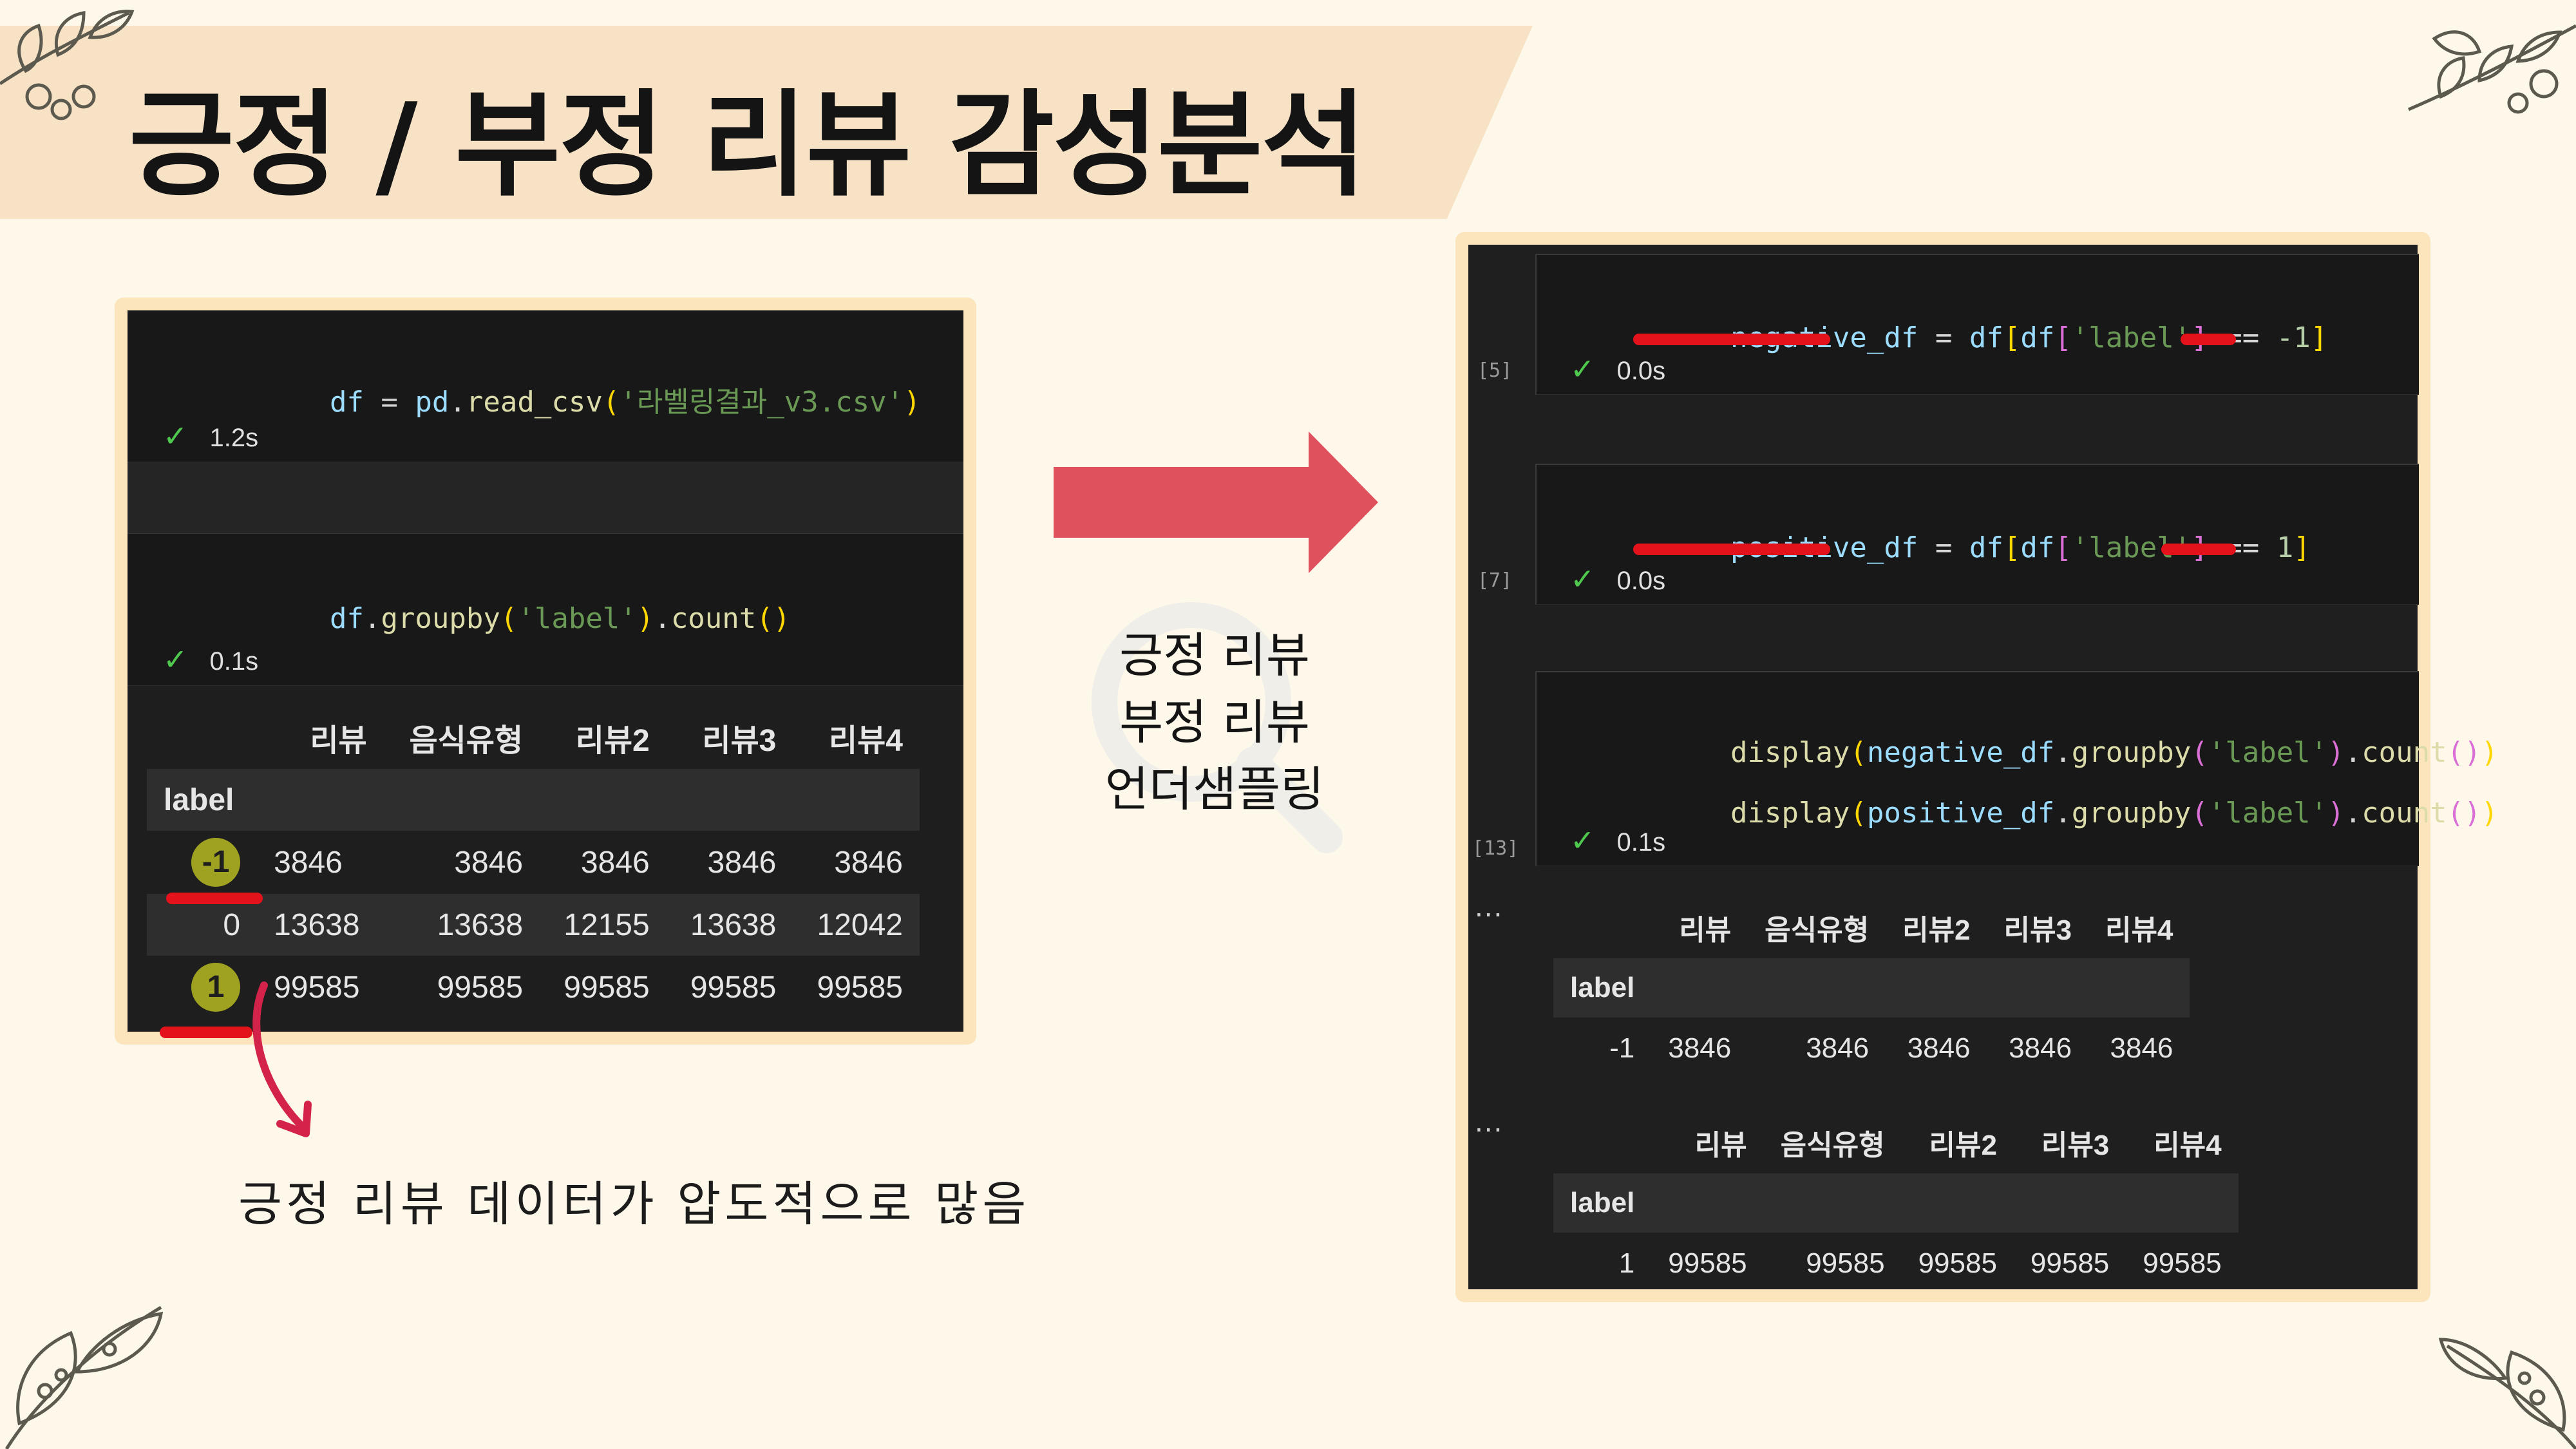  What do you see at coordinates (2285, 547) in the screenshot?
I see `code-token: 1` at bounding box center [2285, 547].